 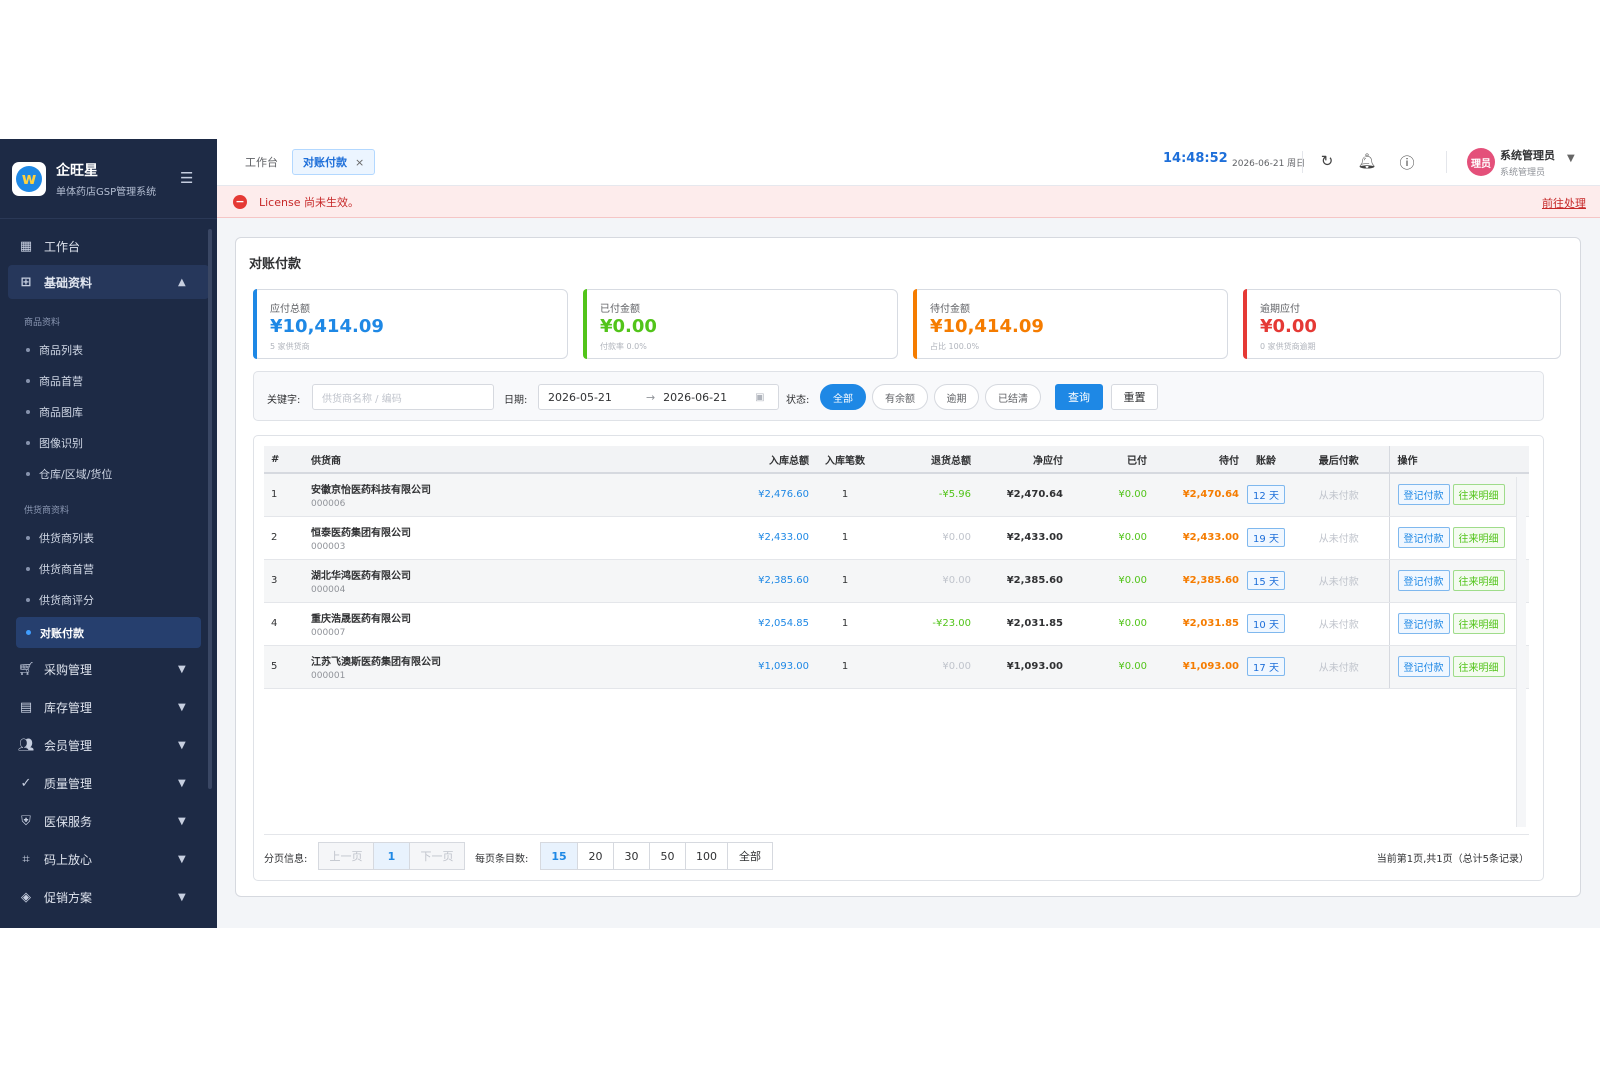 What do you see at coordinates (108, 411) in the screenshot?
I see `sidebar-subitem-goods-gallery: 商品图库` at bounding box center [108, 411].